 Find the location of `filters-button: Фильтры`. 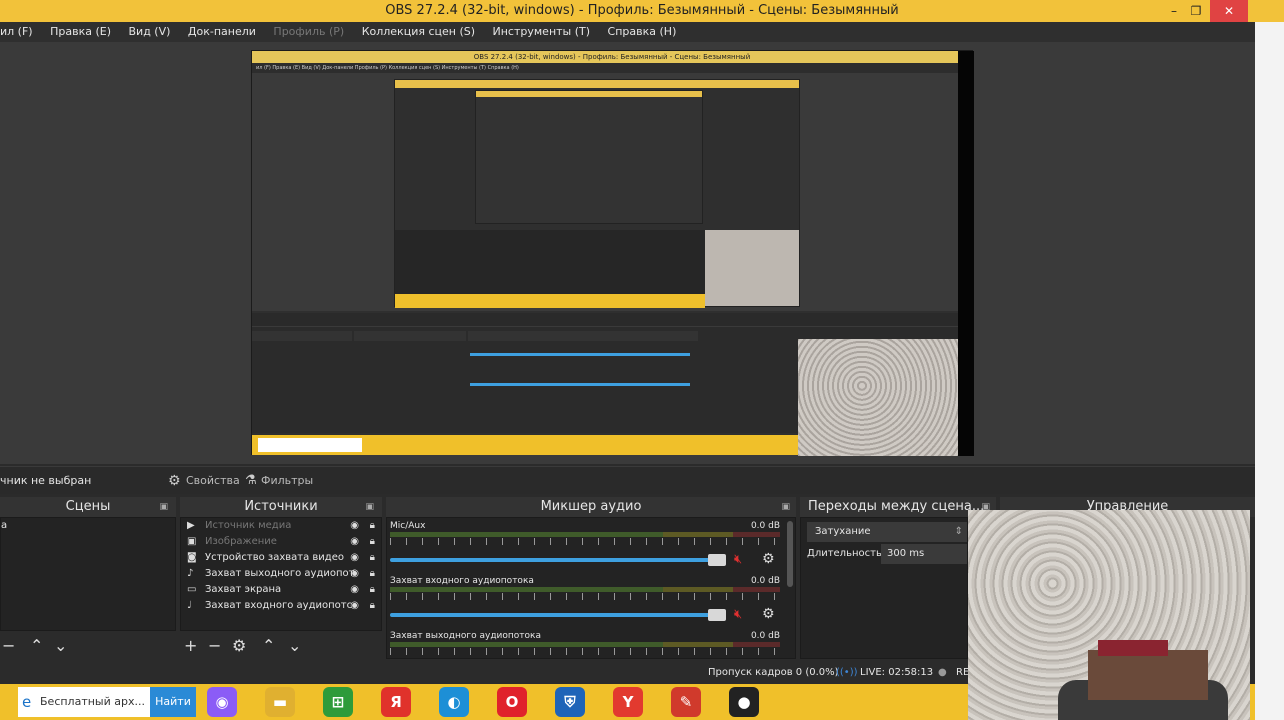

filters-button: Фильтры is located at coordinates (287, 481).